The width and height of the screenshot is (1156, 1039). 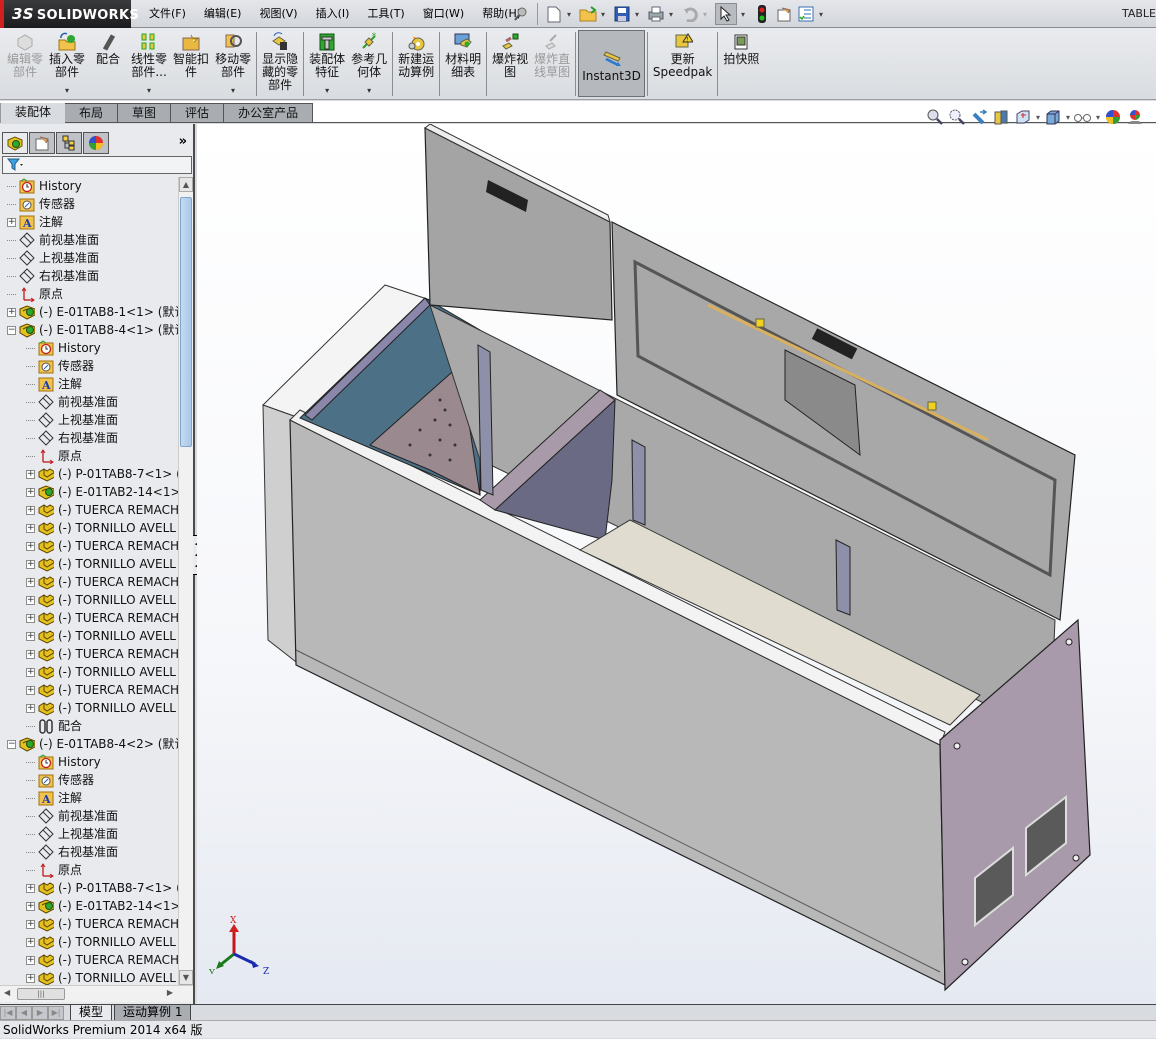 What do you see at coordinates (67, 63) in the screenshot?
I see `insert-component-button: 插入零 部件 ▾` at bounding box center [67, 63].